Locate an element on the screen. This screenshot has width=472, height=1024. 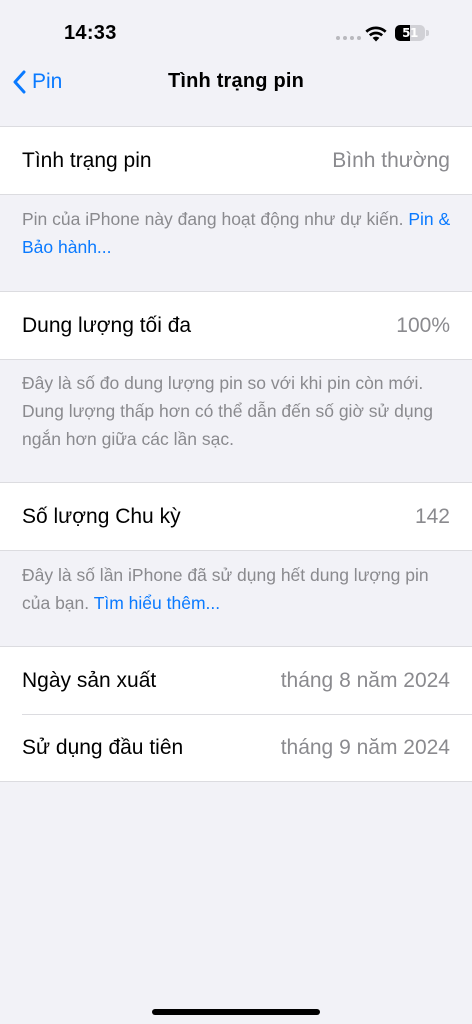
maximum-capacity-value: 100% is located at coordinates (423, 325).